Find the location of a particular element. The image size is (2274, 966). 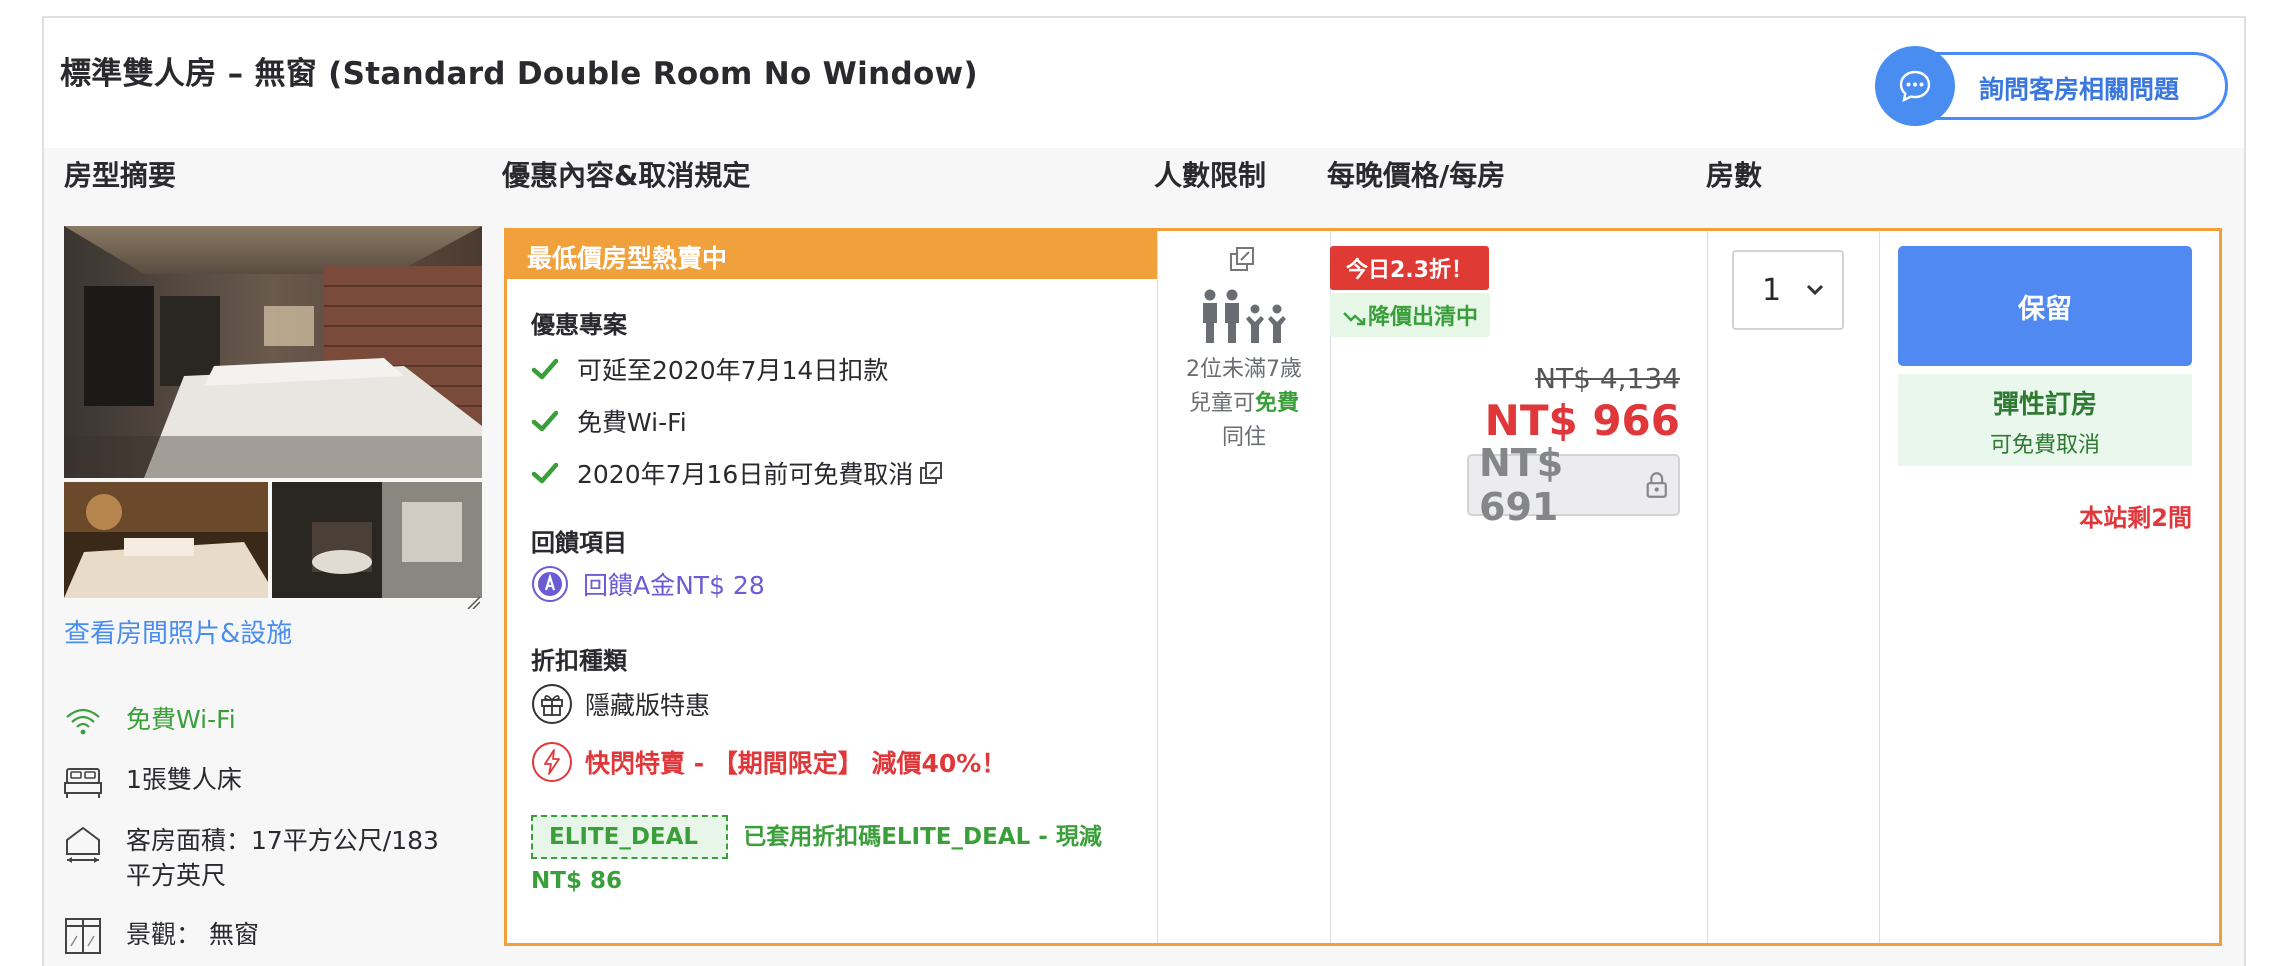

perk-item: 免費Wi-Fi is located at coordinates (609, 421).